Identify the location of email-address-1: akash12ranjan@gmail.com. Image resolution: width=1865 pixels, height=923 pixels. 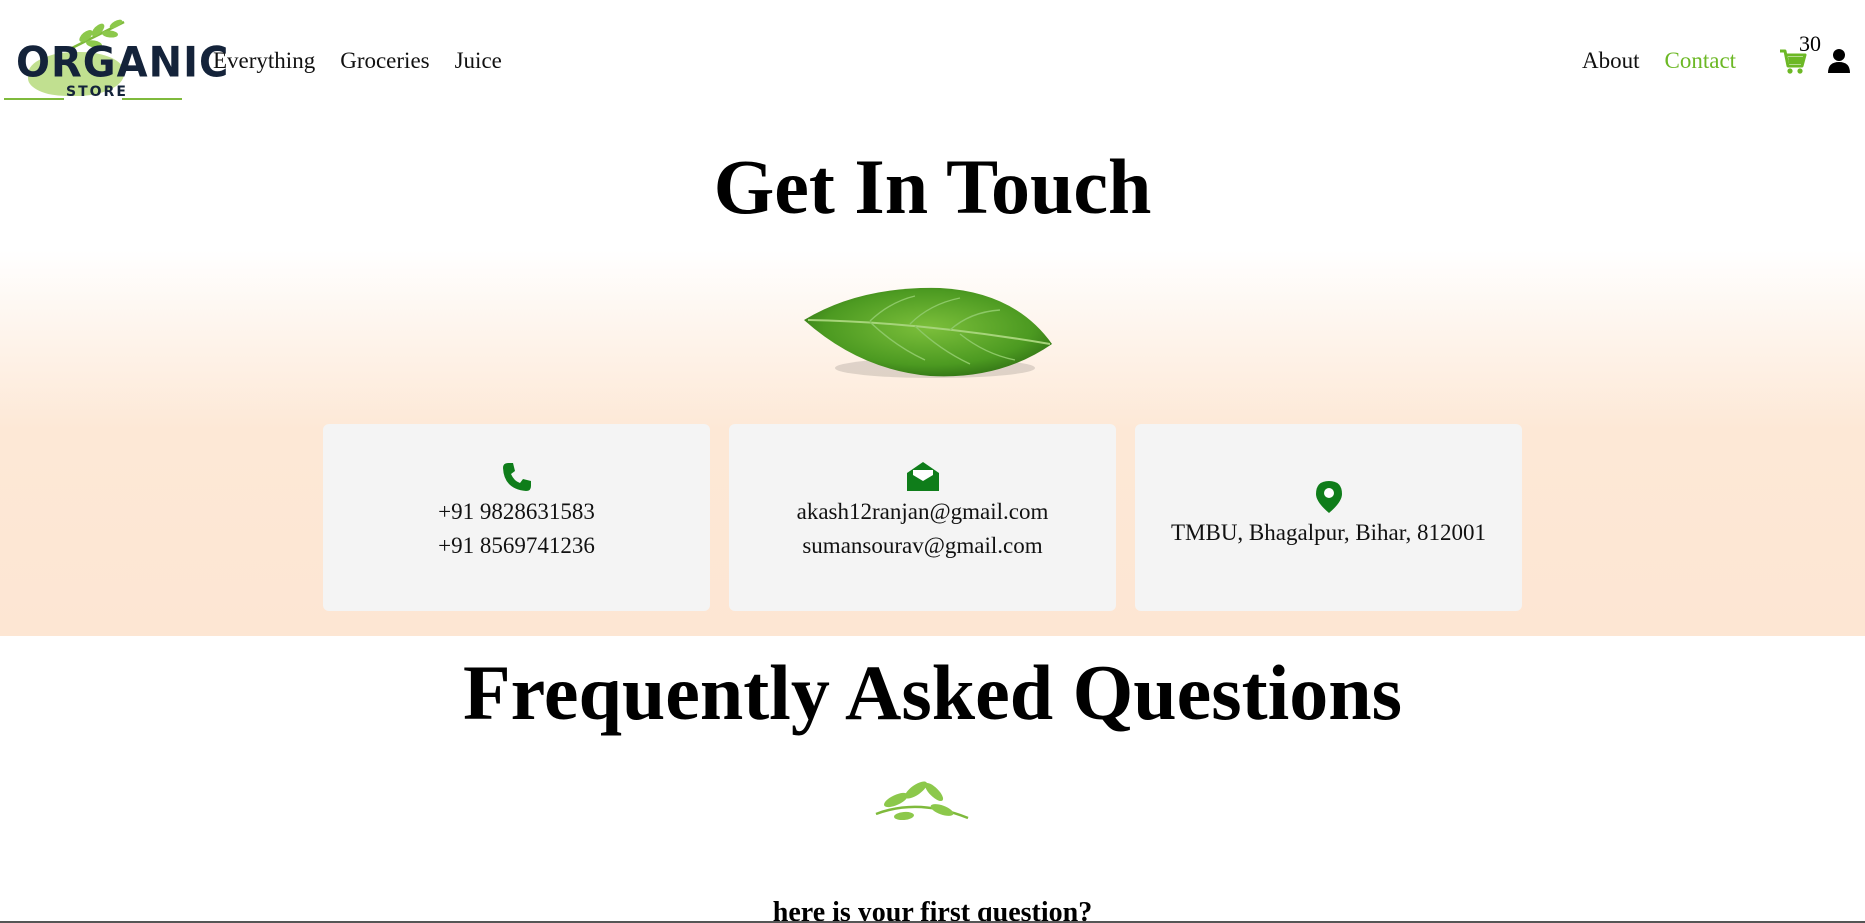
(922, 512).